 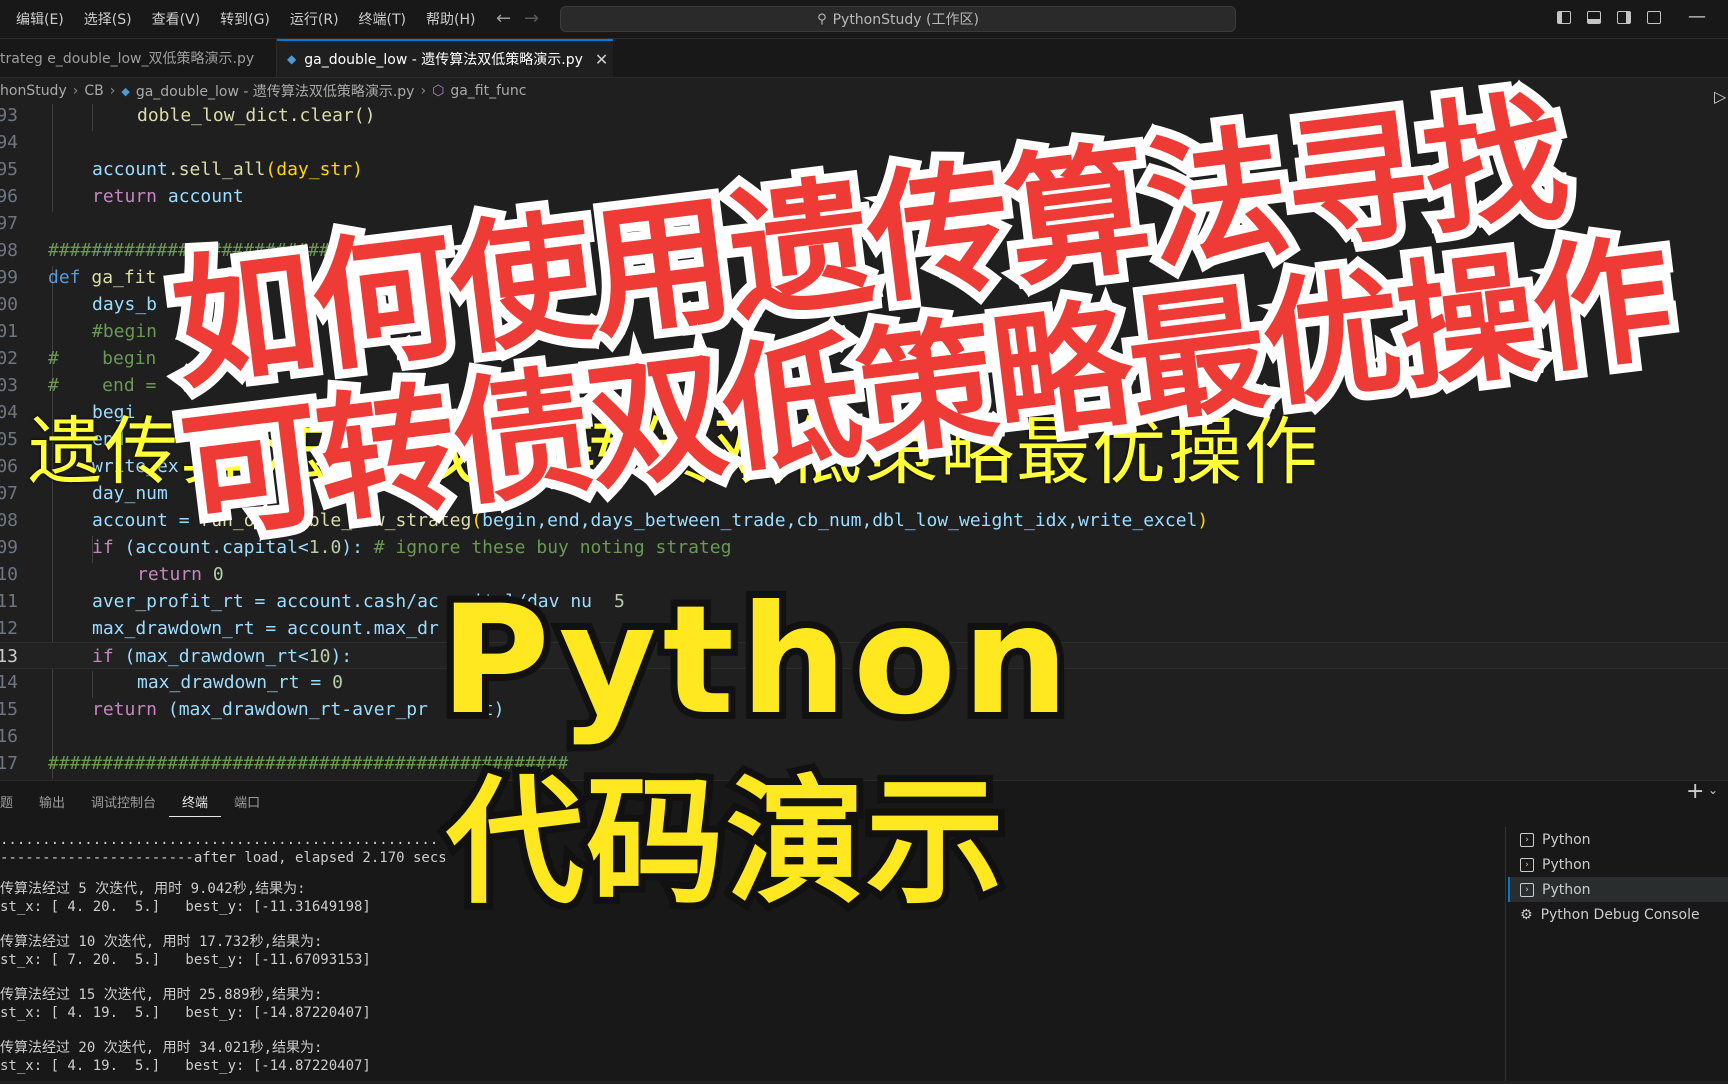 What do you see at coordinates (9, 520) in the screenshot?
I see `line-number: 08` at bounding box center [9, 520].